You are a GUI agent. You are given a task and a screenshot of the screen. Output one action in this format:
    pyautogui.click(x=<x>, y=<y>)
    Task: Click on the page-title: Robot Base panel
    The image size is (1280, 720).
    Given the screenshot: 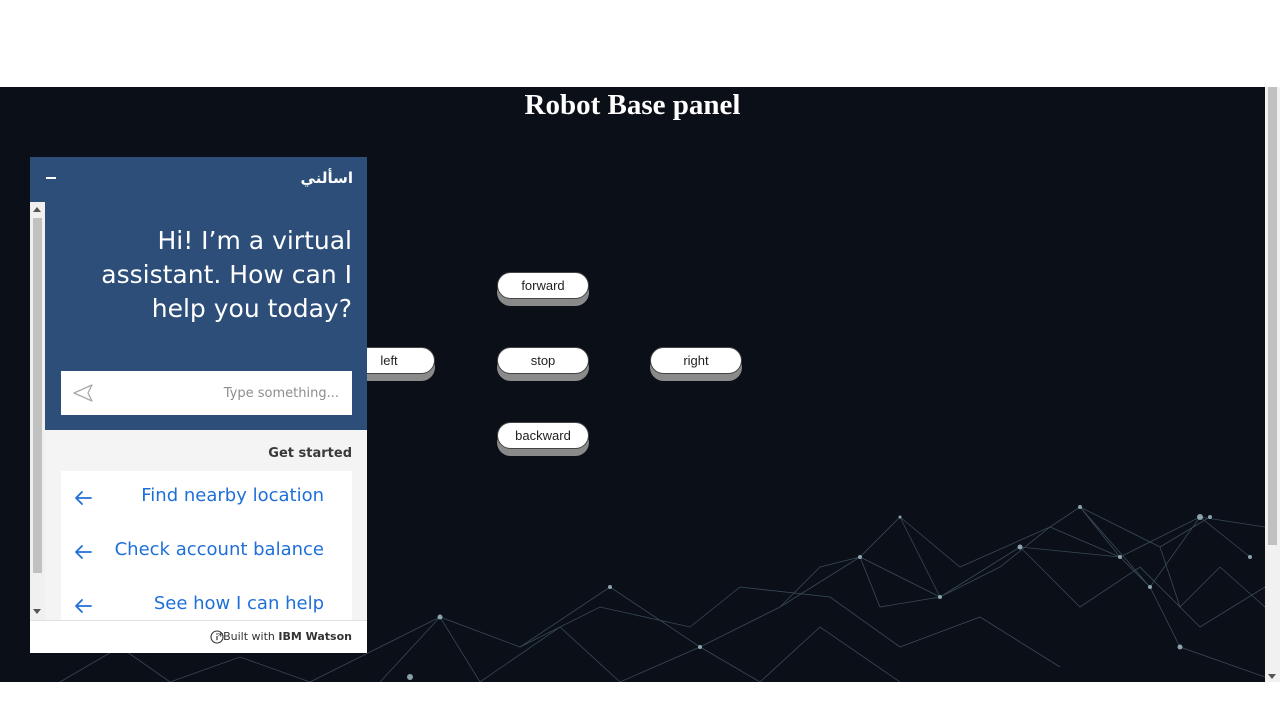 What is the action you would take?
    pyautogui.click(x=632, y=105)
    